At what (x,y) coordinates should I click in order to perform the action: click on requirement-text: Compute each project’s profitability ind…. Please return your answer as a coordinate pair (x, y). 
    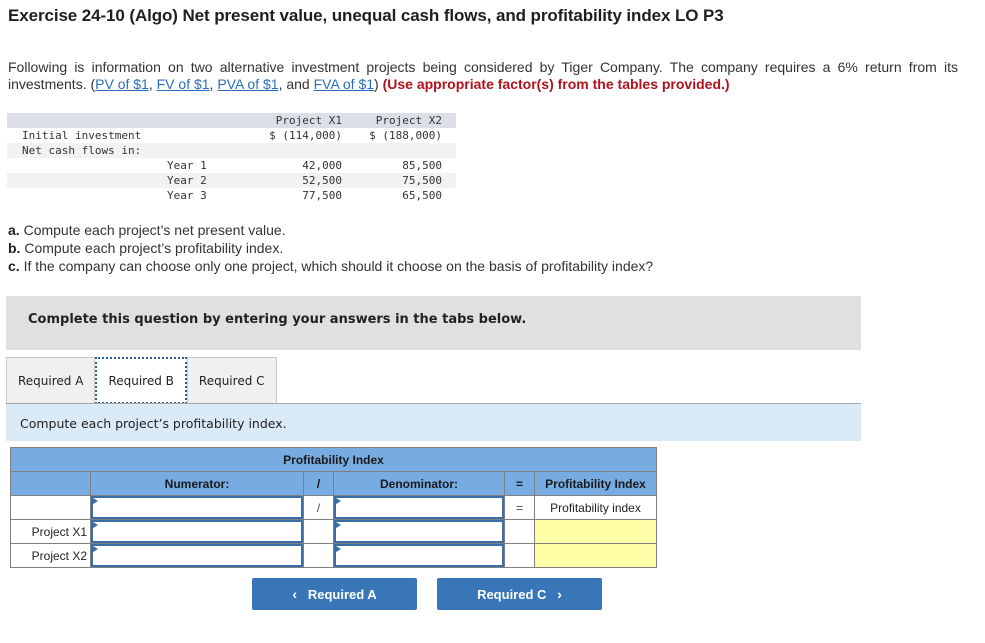
    Looking at the image, I should click on (152, 248).